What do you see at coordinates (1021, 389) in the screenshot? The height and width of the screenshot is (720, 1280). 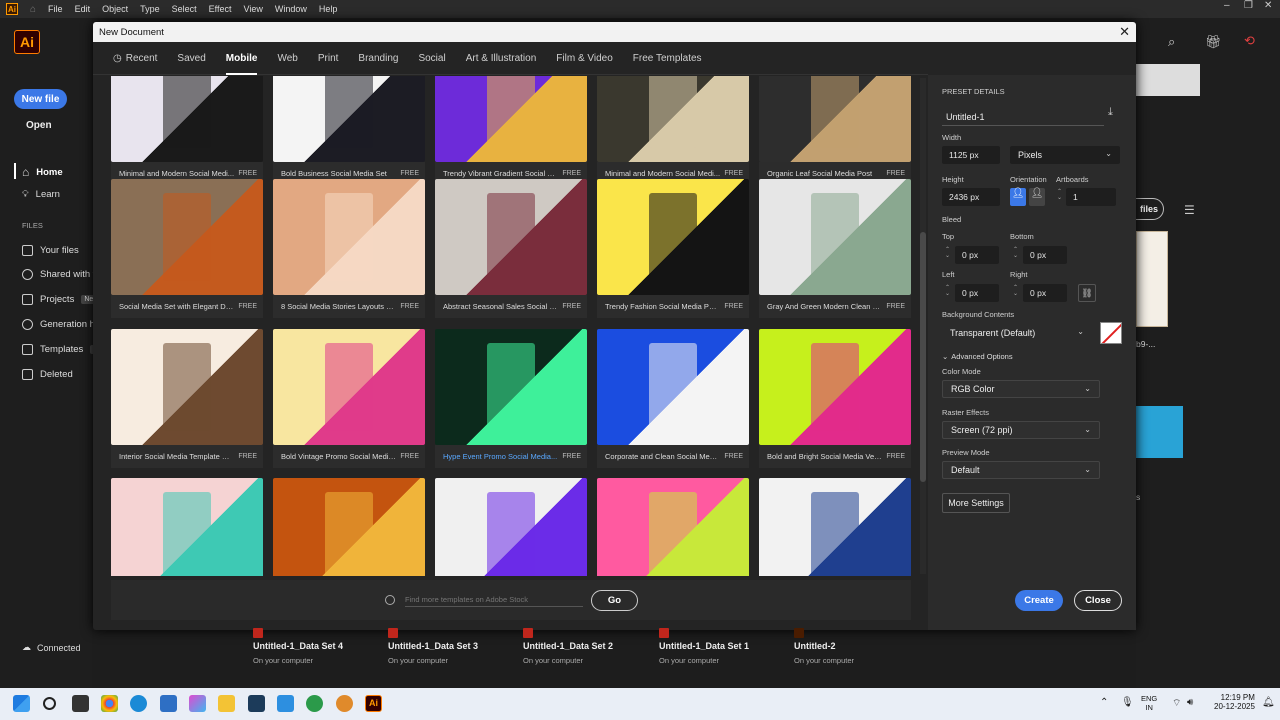 I see `color-mode-dropdown: RGB Color ⌄` at bounding box center [1021, 389].